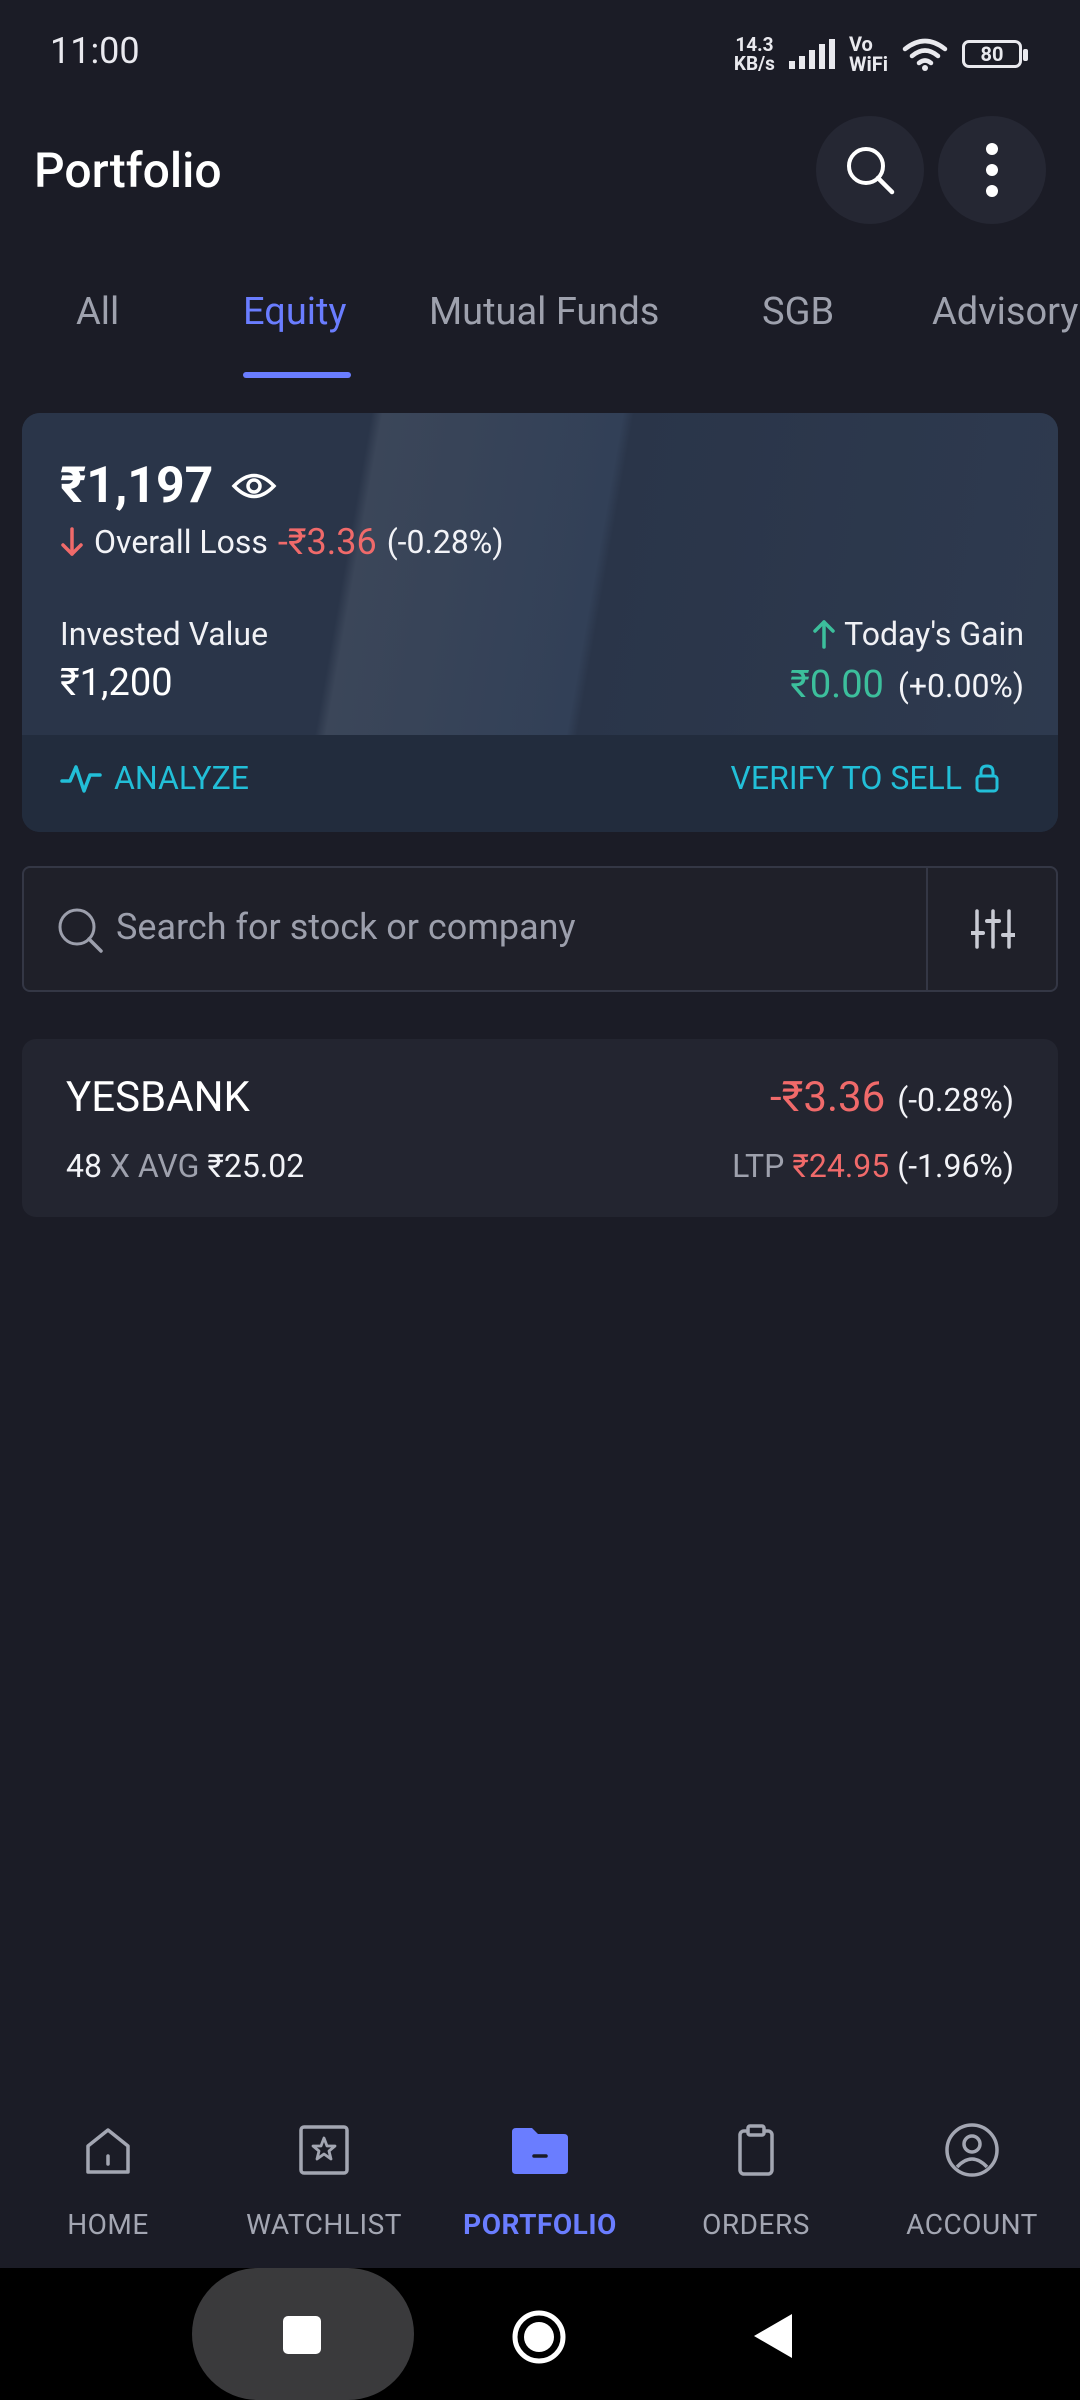 The image size is (1080, 2400). I want to click on search-button, so click(870, 170).